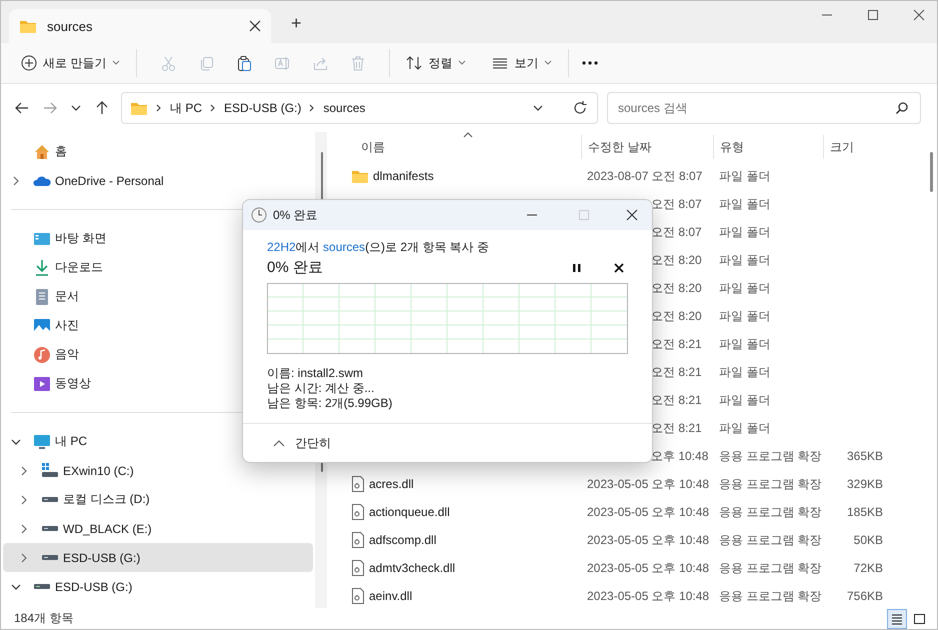 Image resolution: width=938 pixels, height=630 pixels. Describe the element at coordinates (140, 26) in the screenshot. I see `browser-tab: sources` at that location.